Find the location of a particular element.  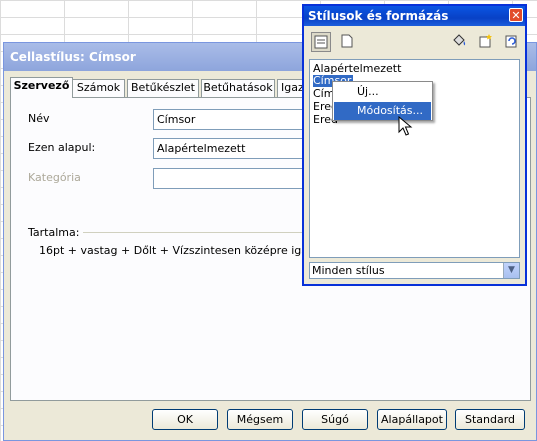

cancel-button: Mégsem is located at coordinates (260, 419).